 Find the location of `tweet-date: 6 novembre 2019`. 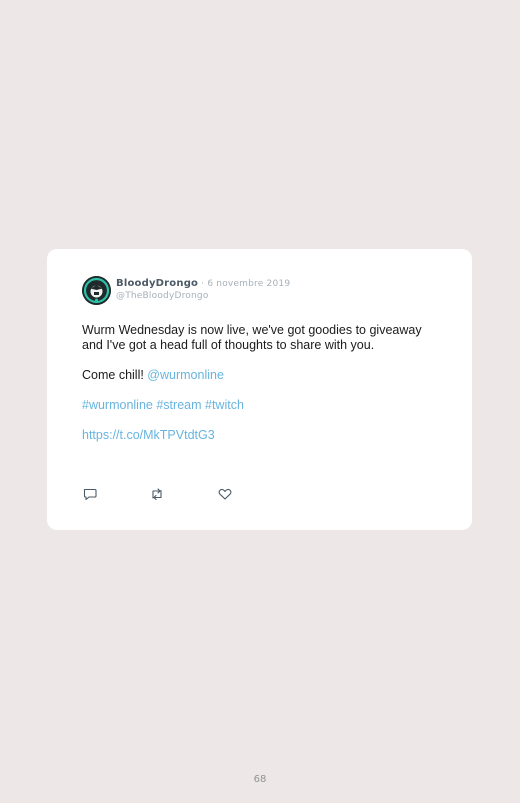

tweet-date: 6 novembre 2019 is located at coordinates (248, 284).